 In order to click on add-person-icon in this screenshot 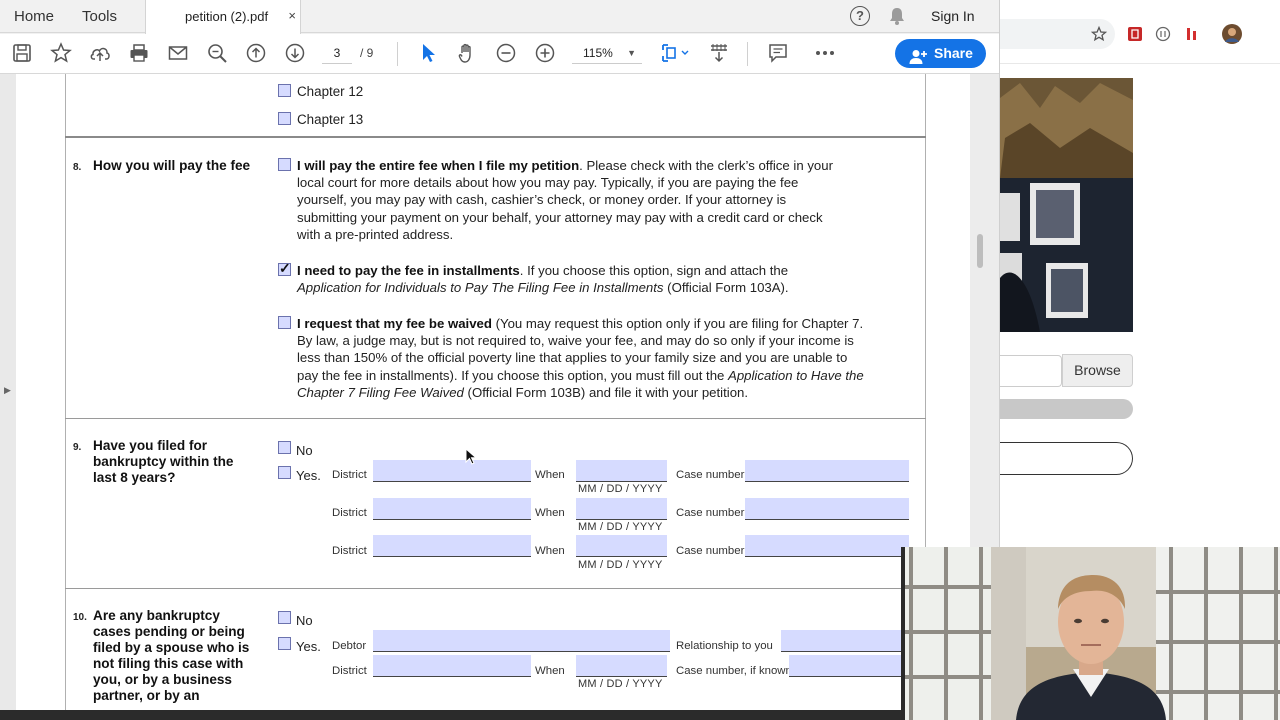, I will do `click(918, 55)`.